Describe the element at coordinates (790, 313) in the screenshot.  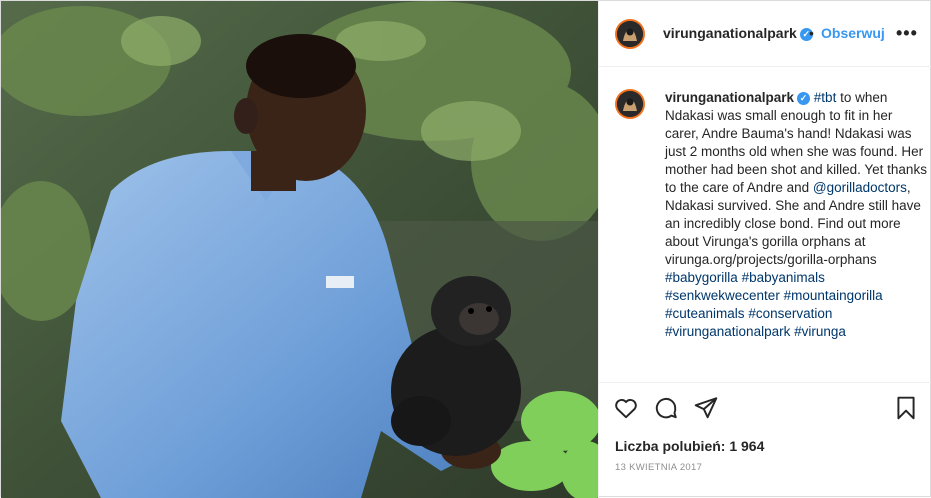
I see `hashtag-link: #conservation` at that location.